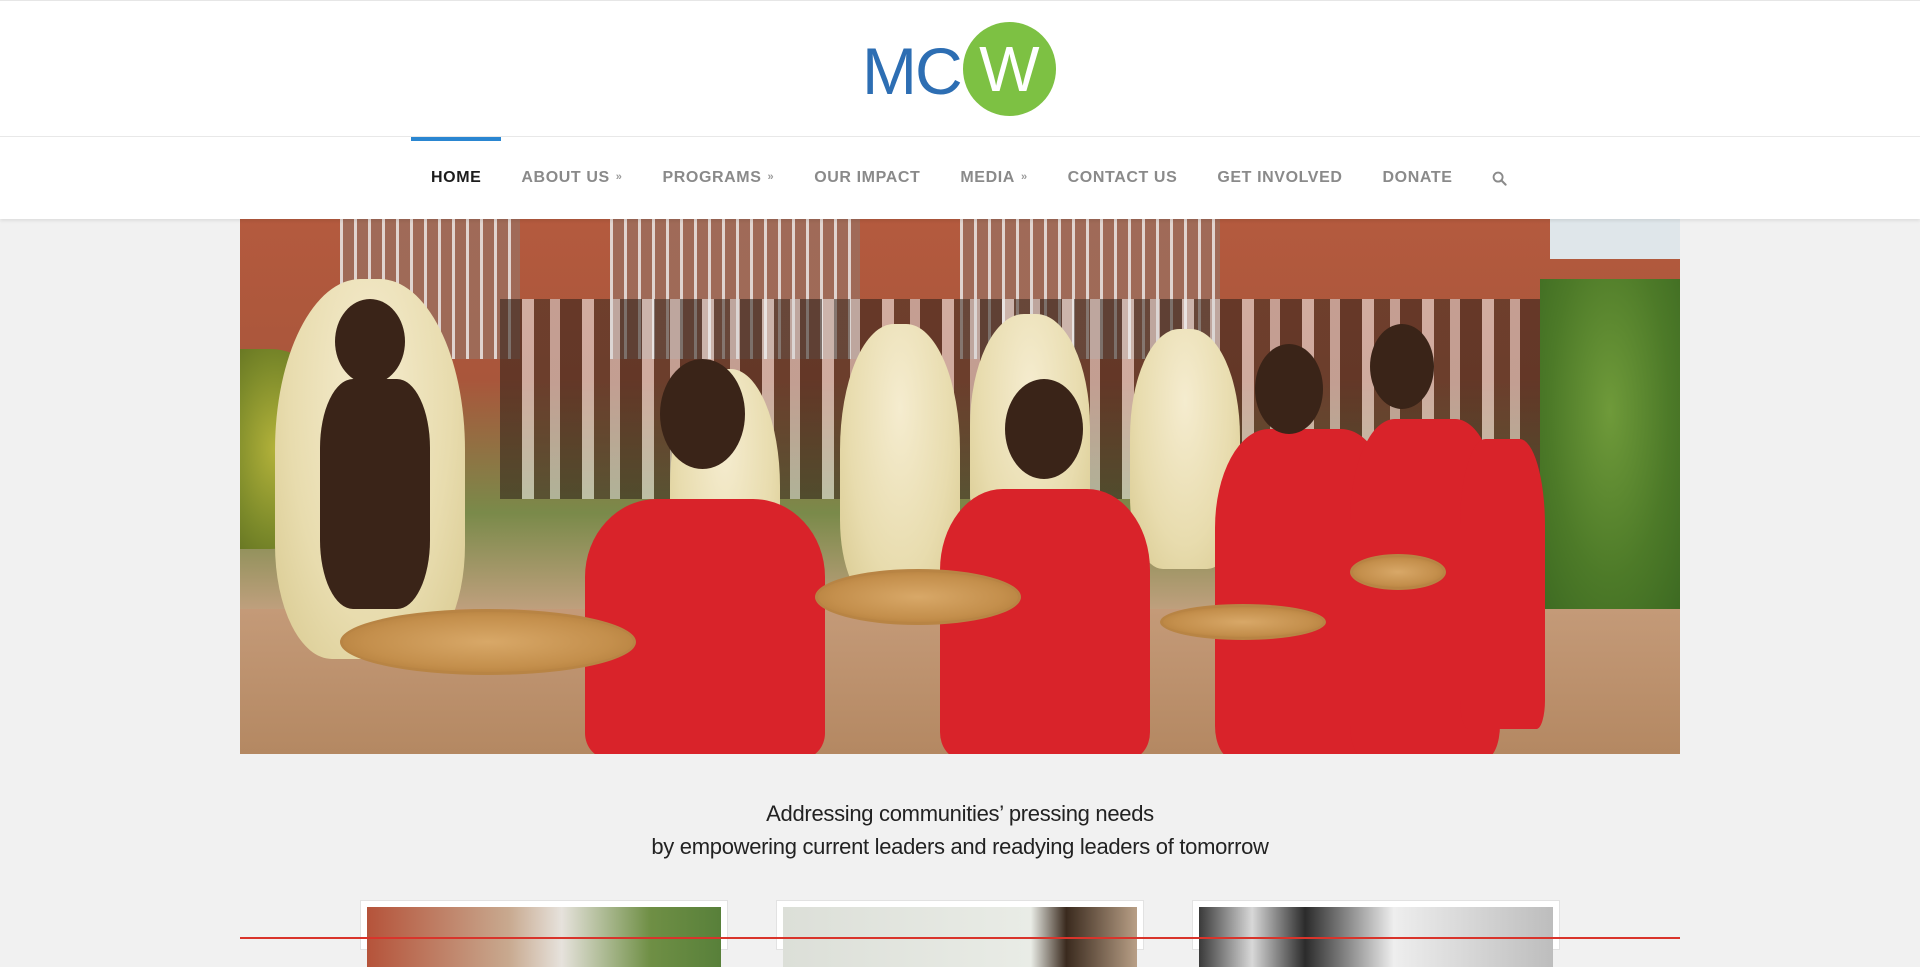 The image size is (1920, 967). I want to click on nav-item-label: DONATE, so click(1417, 177).